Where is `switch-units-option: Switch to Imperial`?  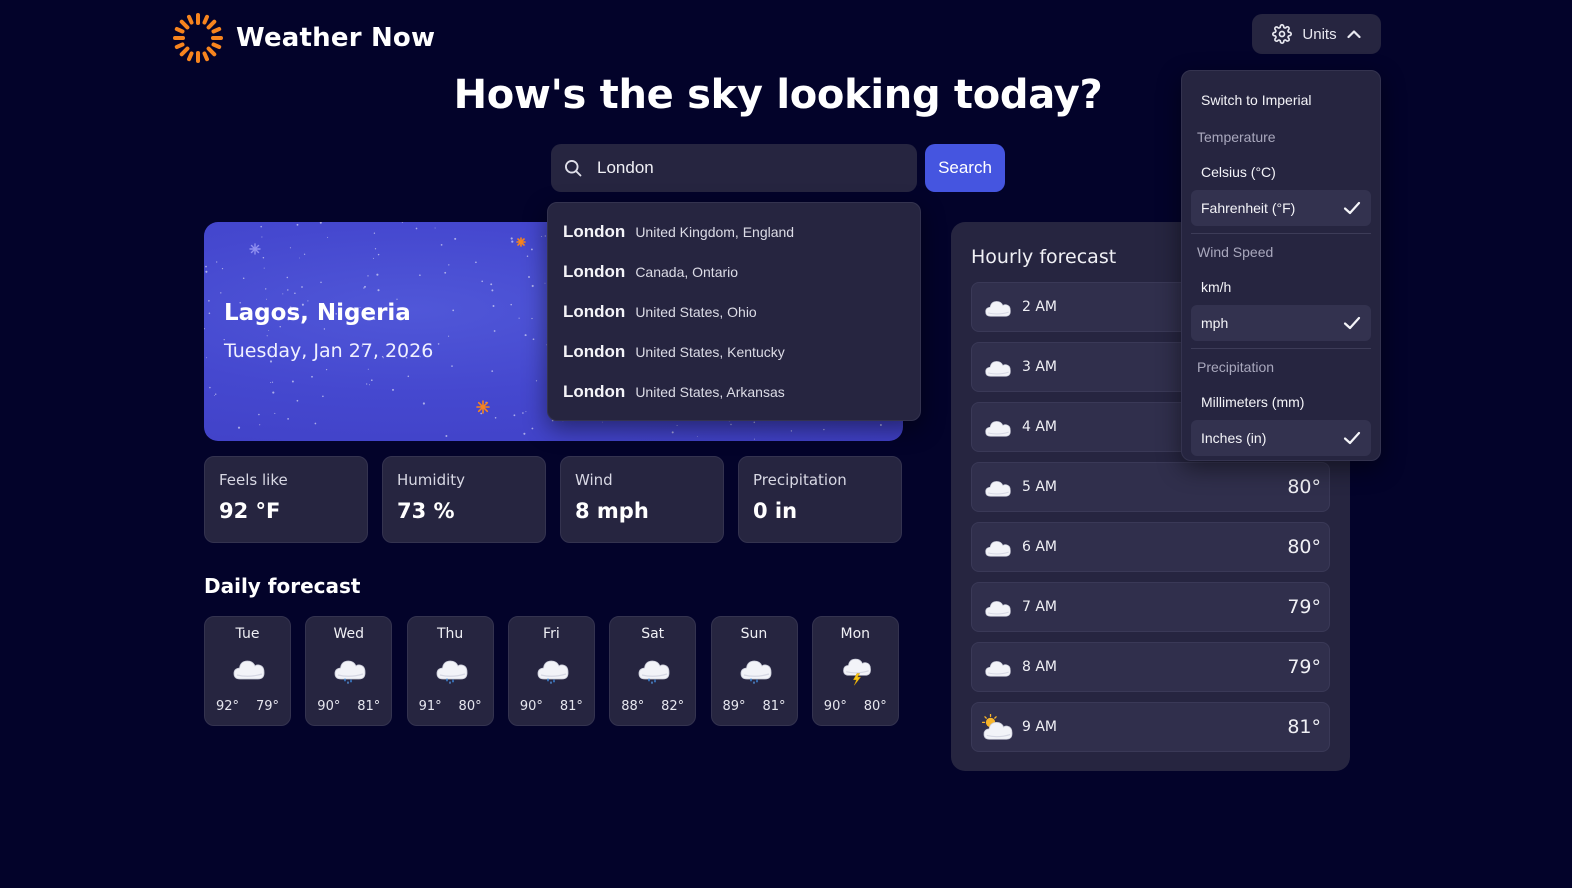 switch-units-option: Switch to Imperial is located at coordinates (1256, 100).